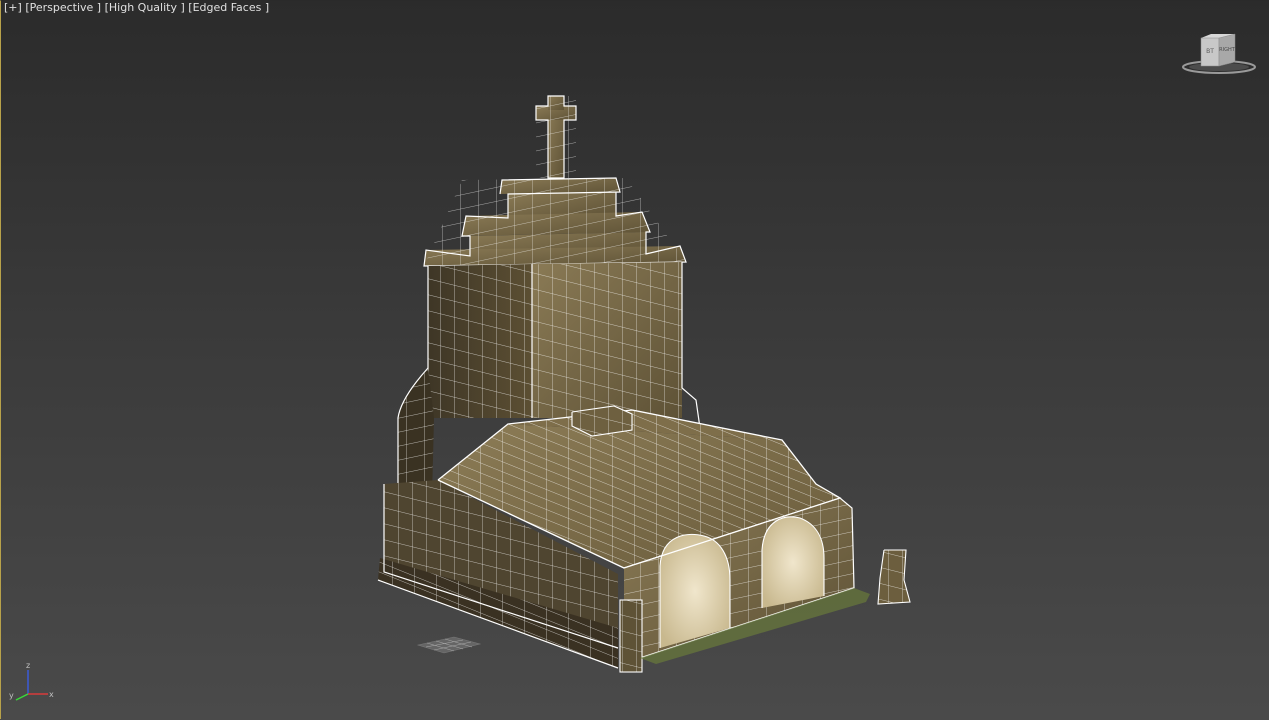 This screenshot has height=720, width=1269. Describe the element at coordinates (63, 7) in the screenshot. I see `point-of-view-menu: [Perspective ]` at that location.